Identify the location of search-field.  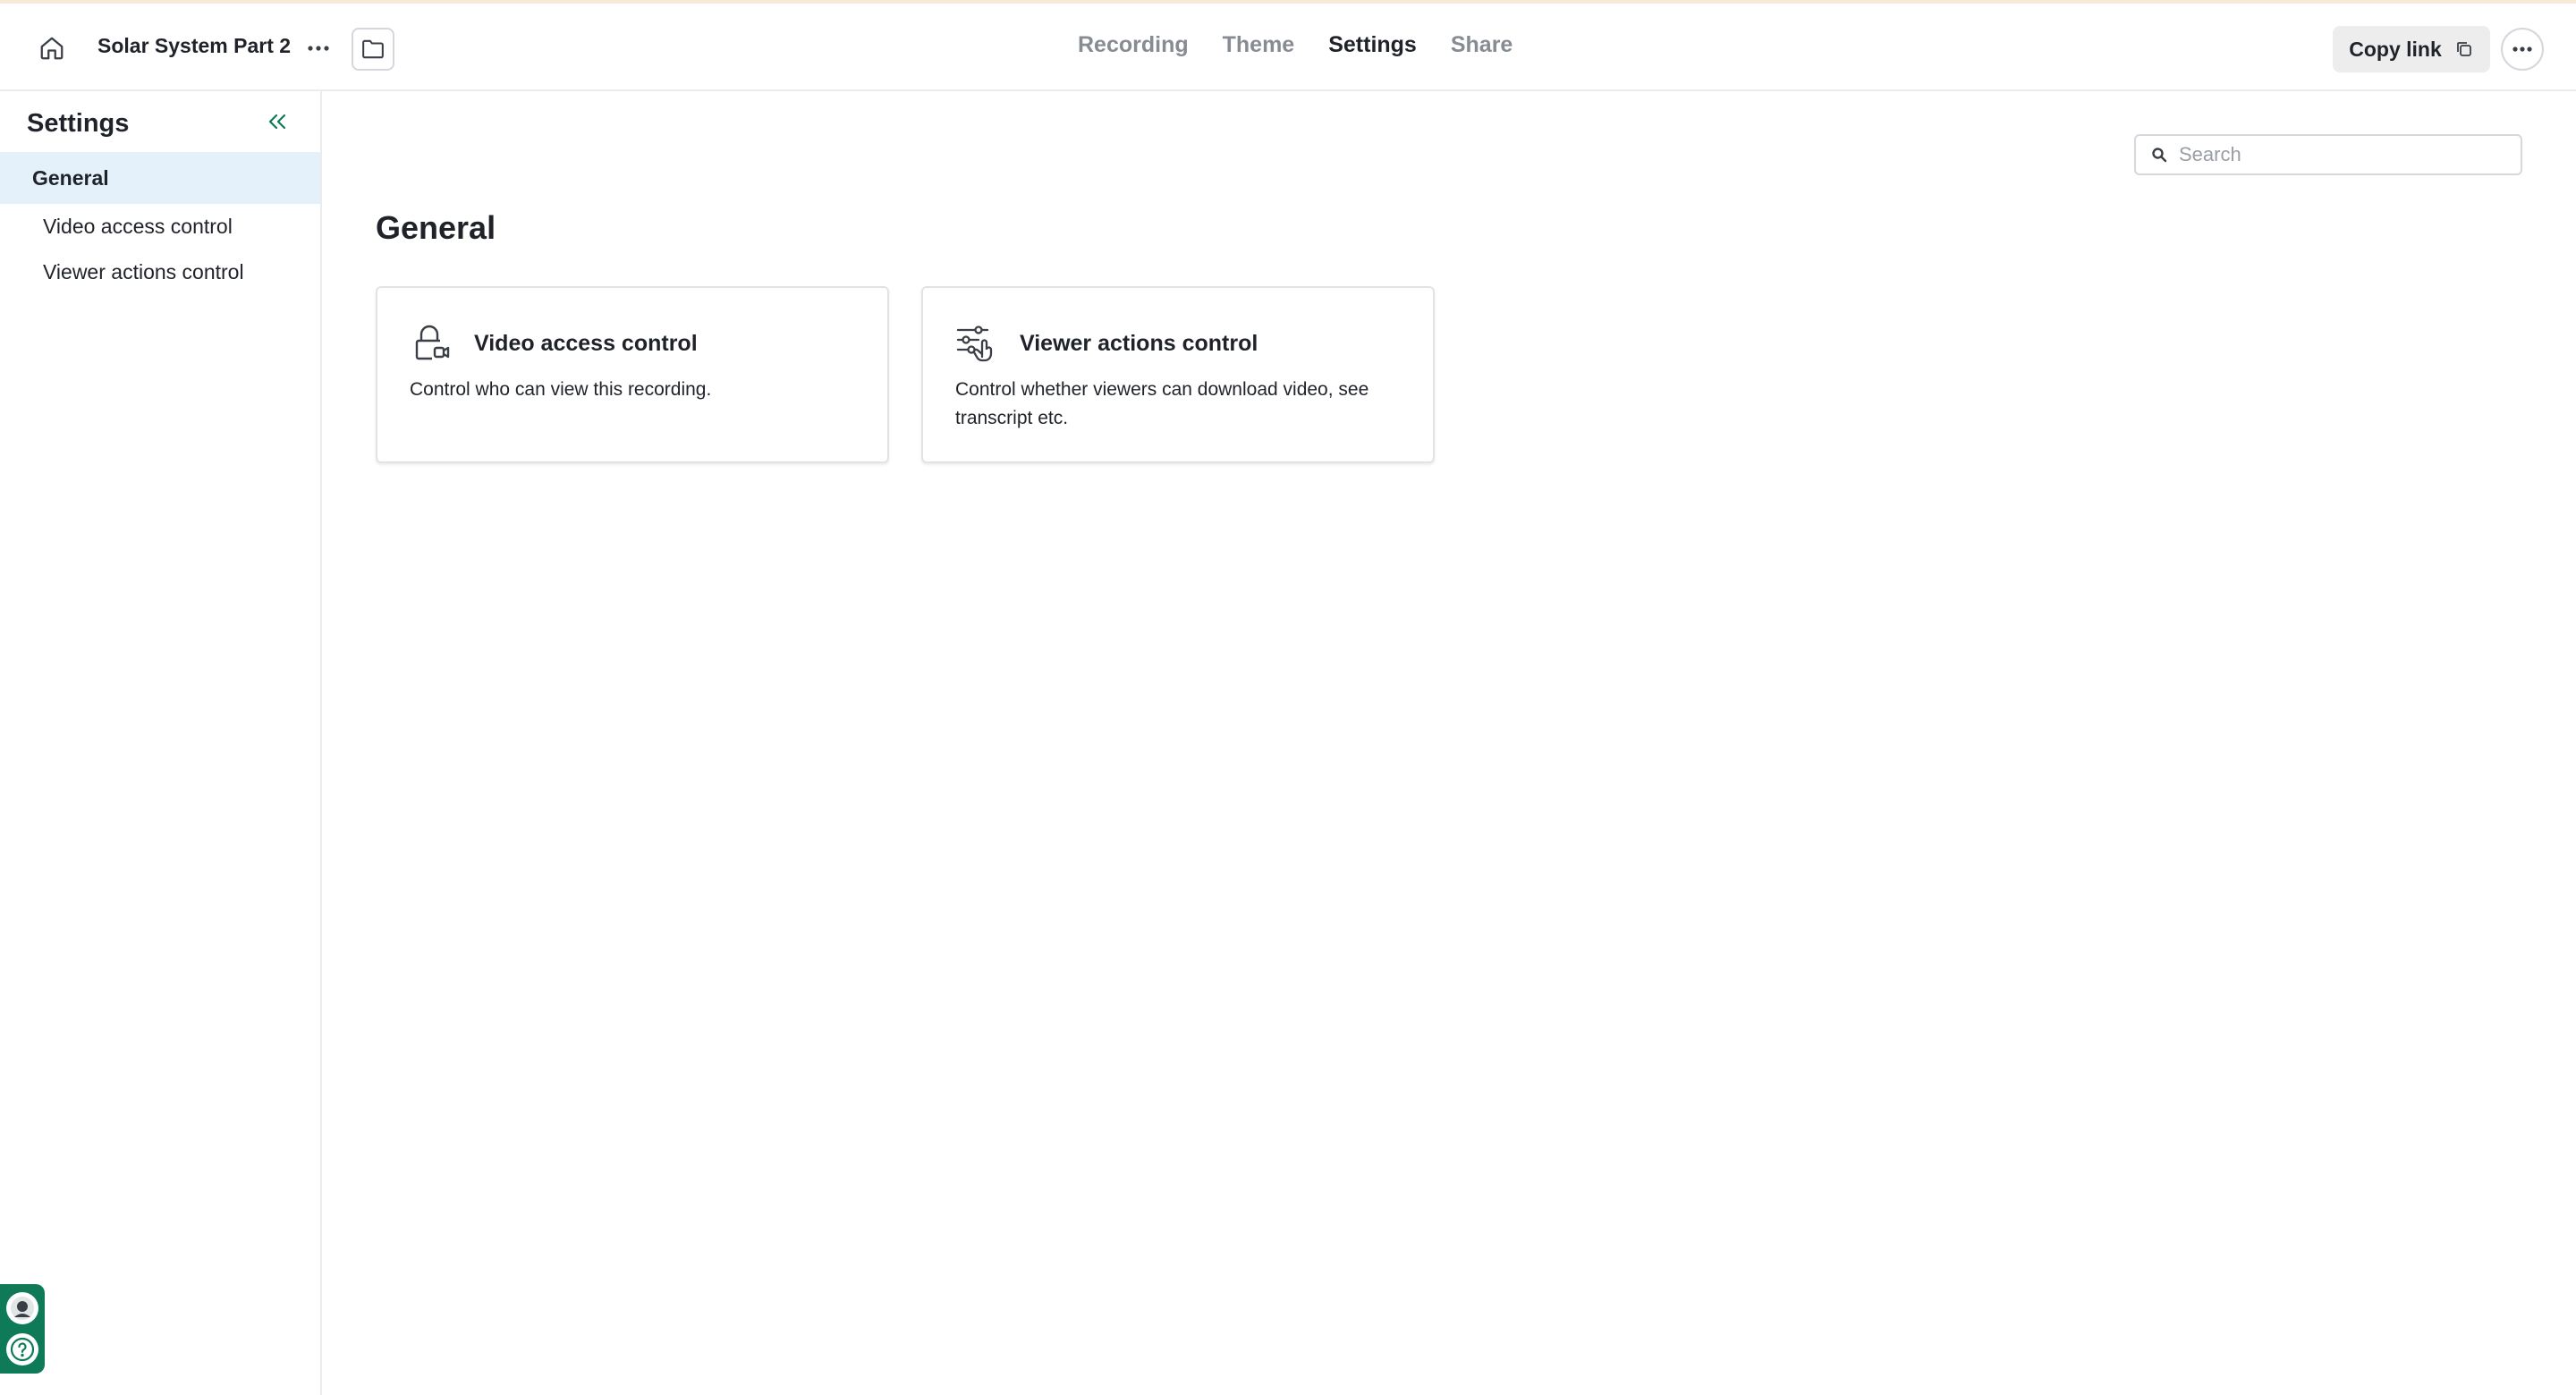
(2328, 154).